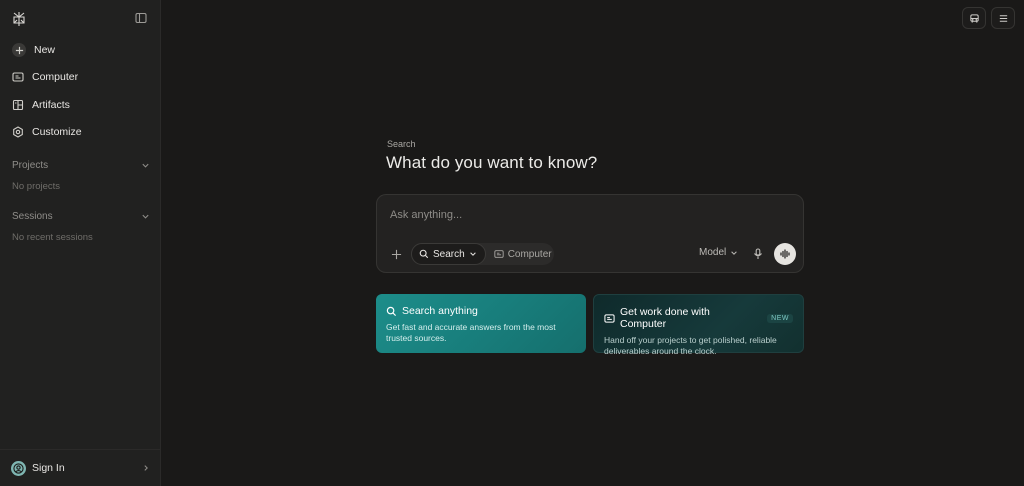 The image size is (1024, 486). I want to click on page-title: What do you want to know?, so click(492, 162).